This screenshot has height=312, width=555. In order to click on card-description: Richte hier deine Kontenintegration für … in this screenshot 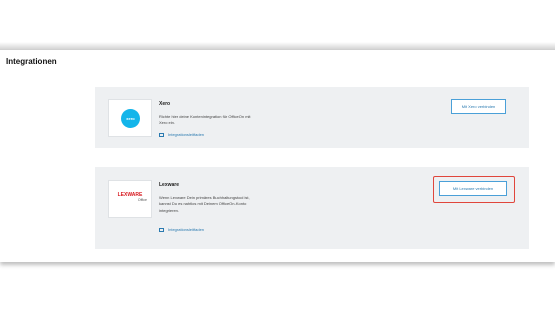, I will do `click(205, 120)`.